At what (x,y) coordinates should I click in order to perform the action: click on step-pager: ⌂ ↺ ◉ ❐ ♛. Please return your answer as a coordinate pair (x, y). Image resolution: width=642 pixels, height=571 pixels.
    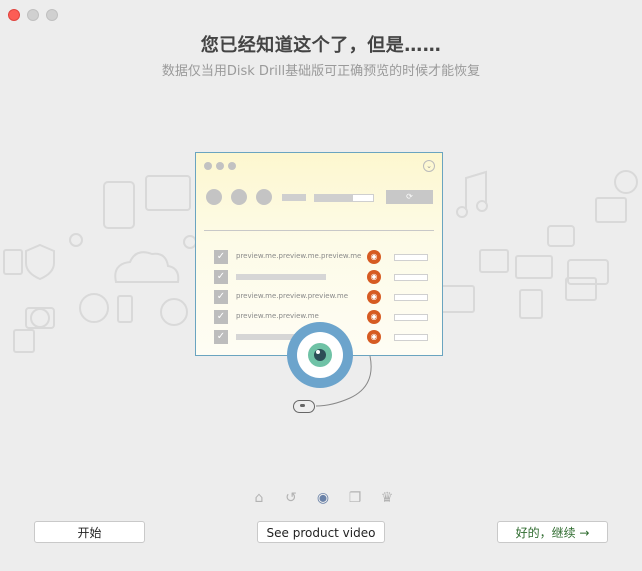
    Looking at the image, I should click on (323, 498).